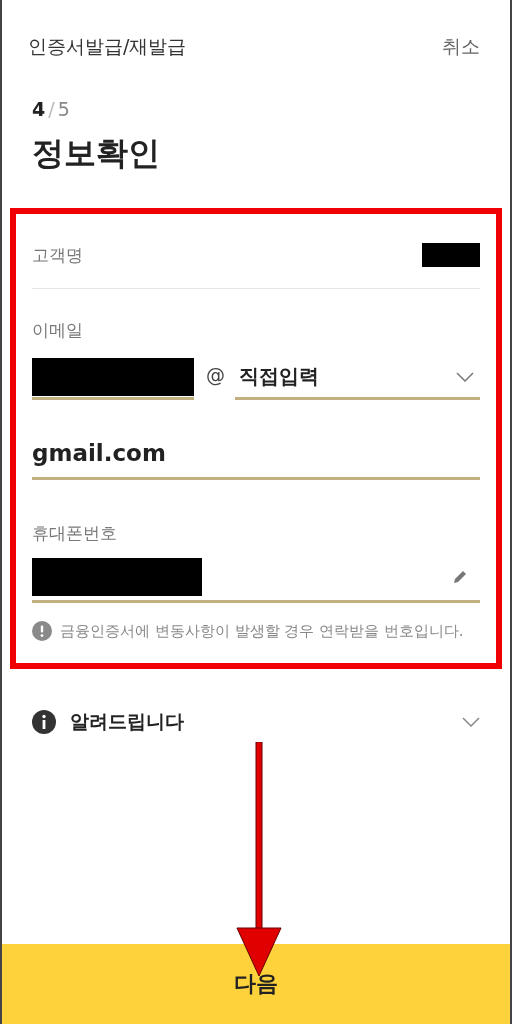 The image size is (512, 1024). I want to click on notice-text: 금융인증서에 변동사항이 발생할 경우 연락받을 번호입니다., so click(262, 631).